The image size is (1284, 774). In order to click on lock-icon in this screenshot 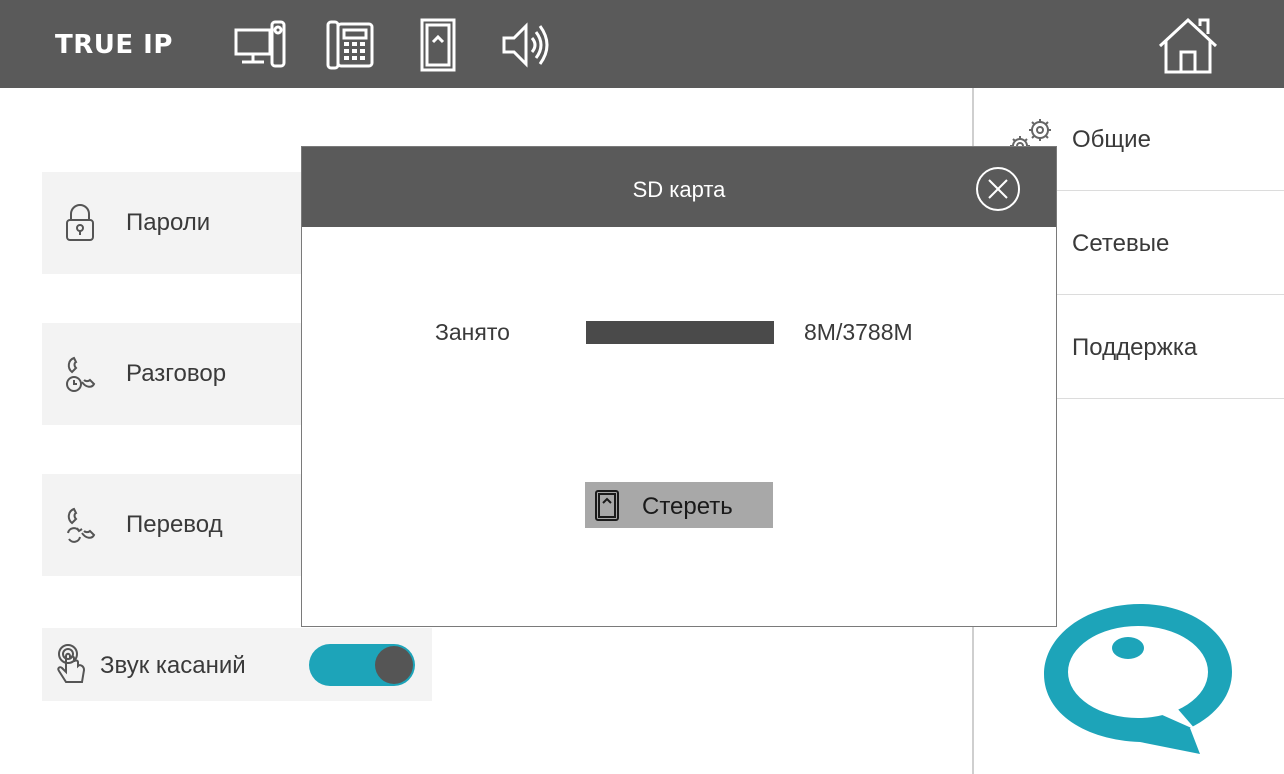, I will do `click(80, 223)`.